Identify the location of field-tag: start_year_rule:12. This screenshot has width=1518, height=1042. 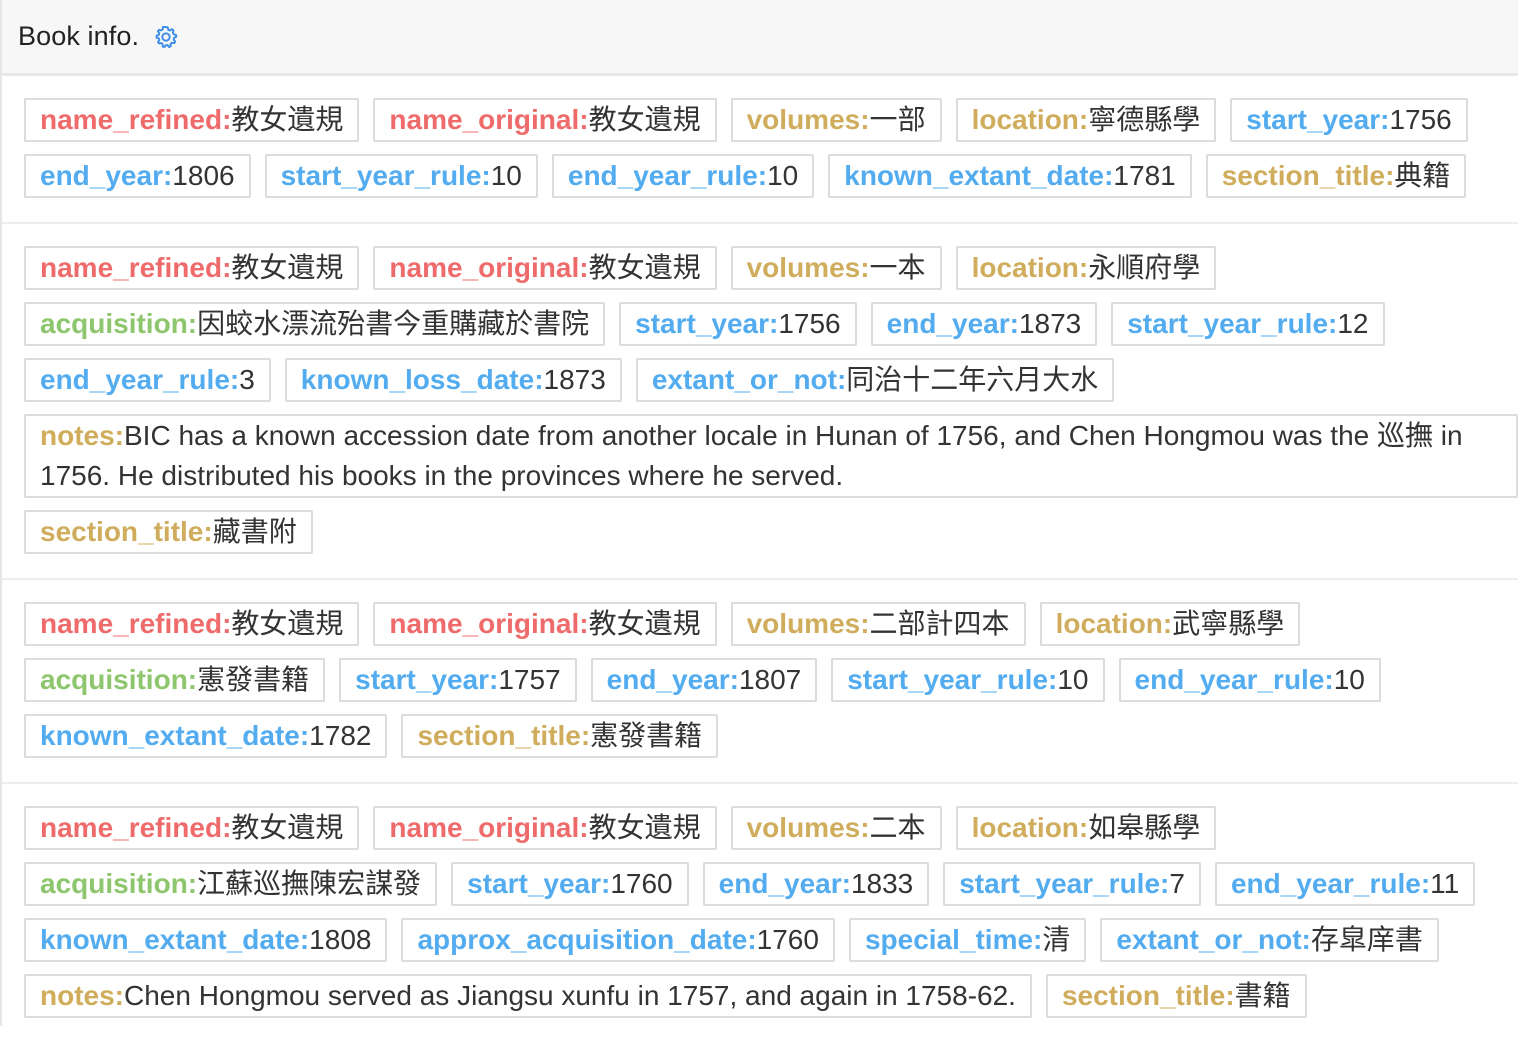
(1248, 324).